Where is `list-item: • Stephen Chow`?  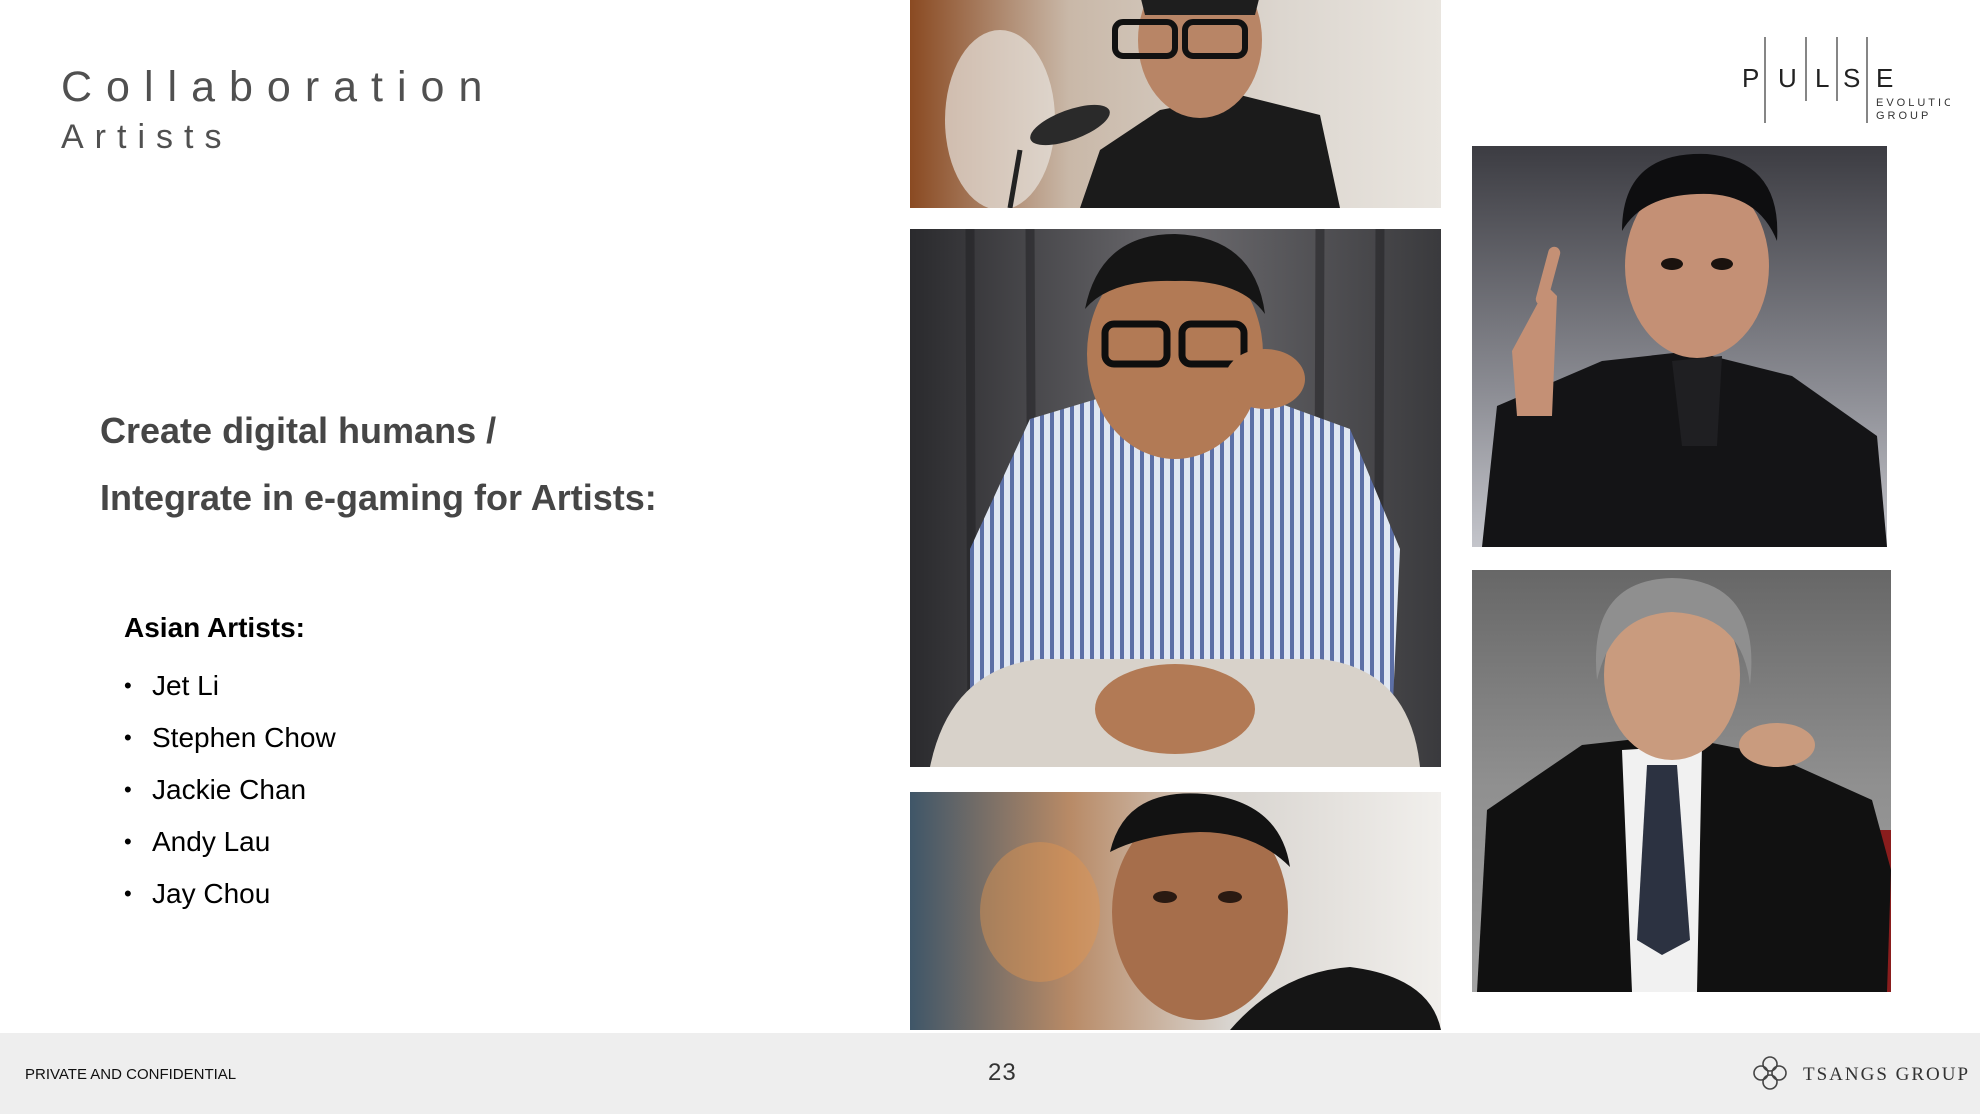
list-item: • Stephen Chow is located at coordinates (230, 738).